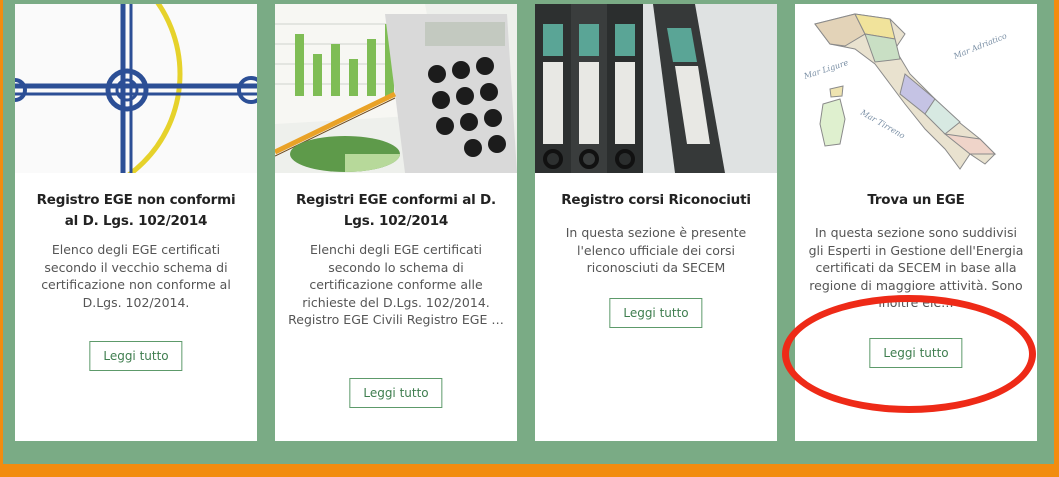 The image size is (1059, 477). What do you see at coordinates (656, 200) in the screenshot?
I see `card-title: Registro corsi Riconociuti` at bounding box center [656, 200].